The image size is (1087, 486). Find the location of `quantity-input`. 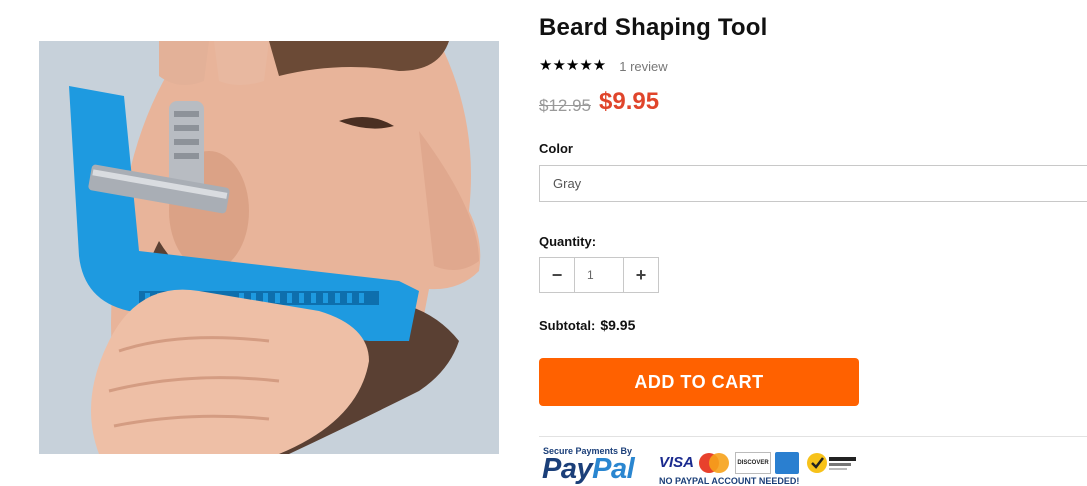

quantity-input is located at coordinates (599, 275).